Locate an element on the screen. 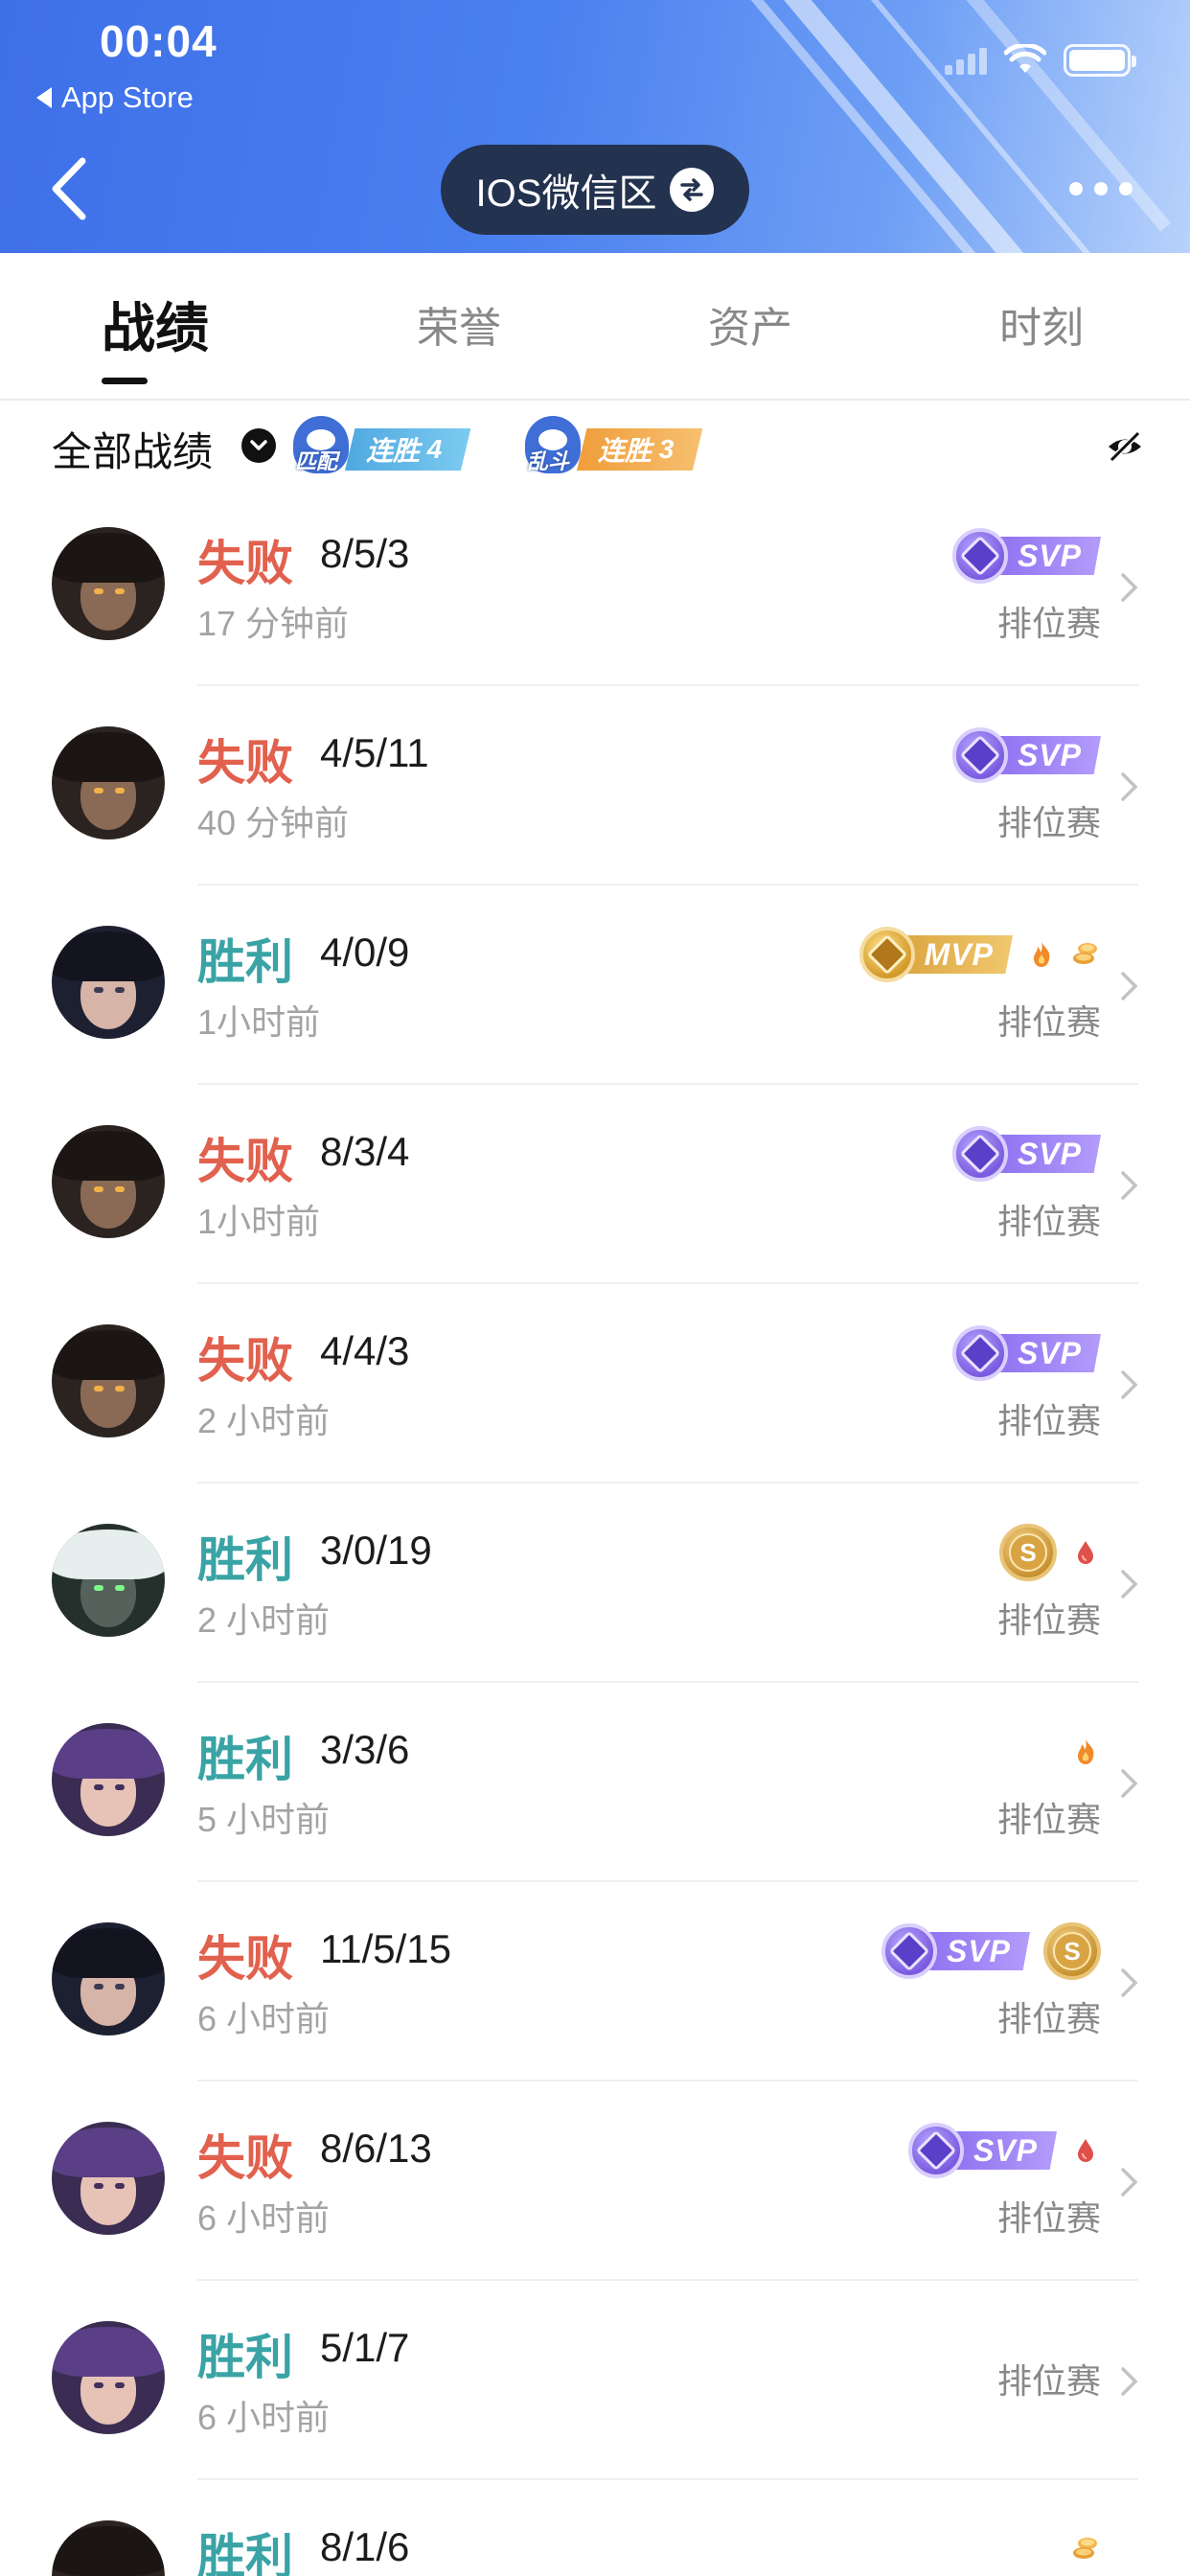  cellular-signal-icon is located at coordinates (966, 60).